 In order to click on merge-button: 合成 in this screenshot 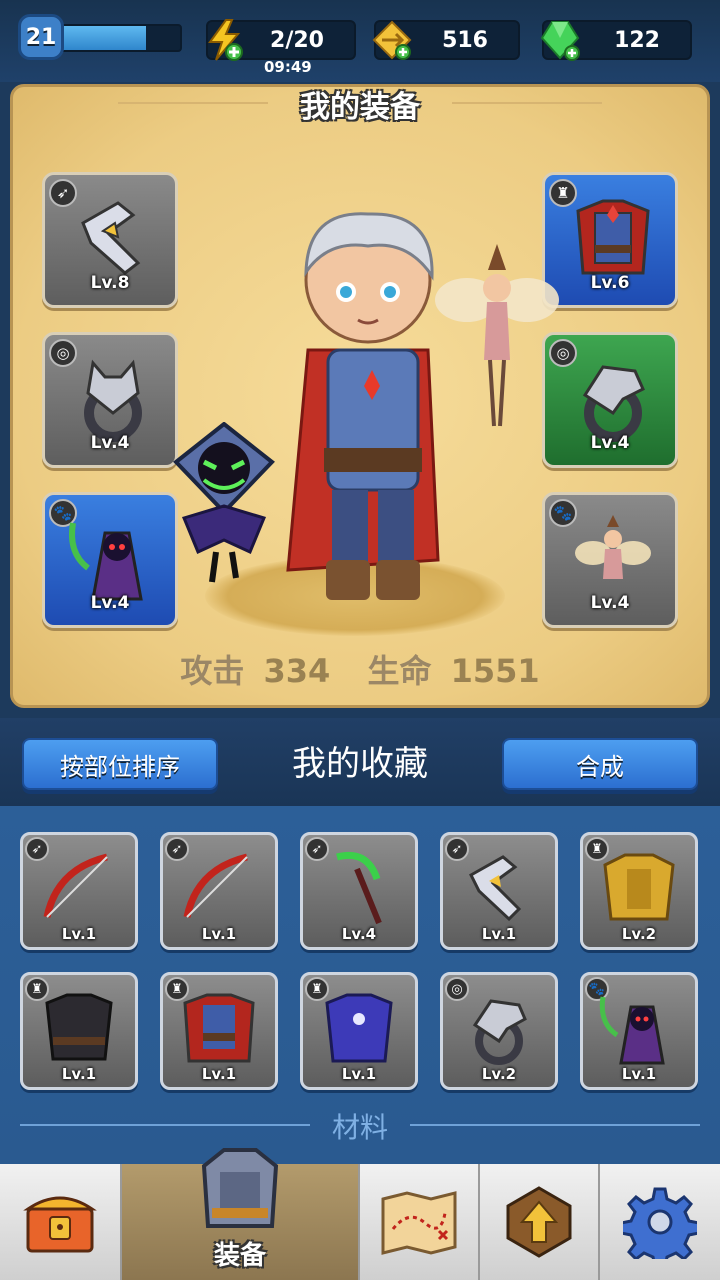, I will do `click(600, 764)`.